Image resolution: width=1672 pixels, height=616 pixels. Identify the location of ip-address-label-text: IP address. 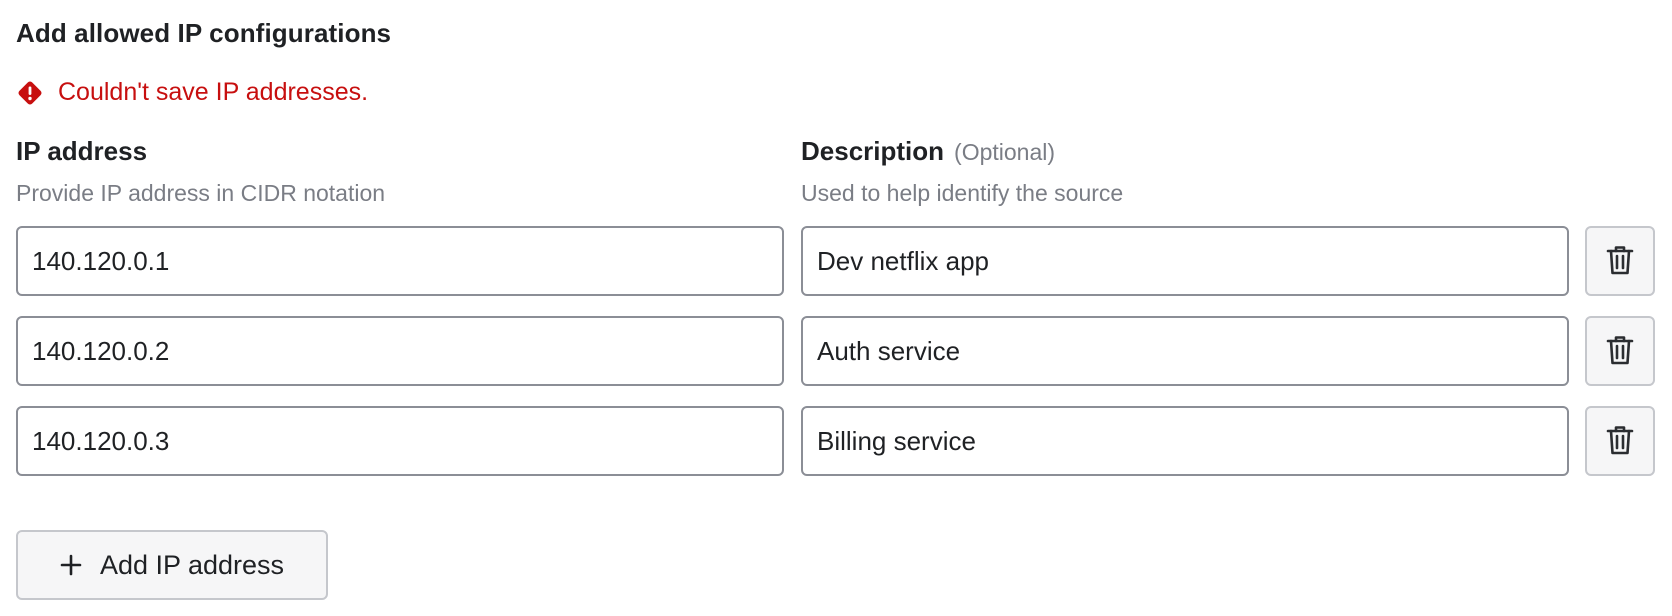
(82, 151).